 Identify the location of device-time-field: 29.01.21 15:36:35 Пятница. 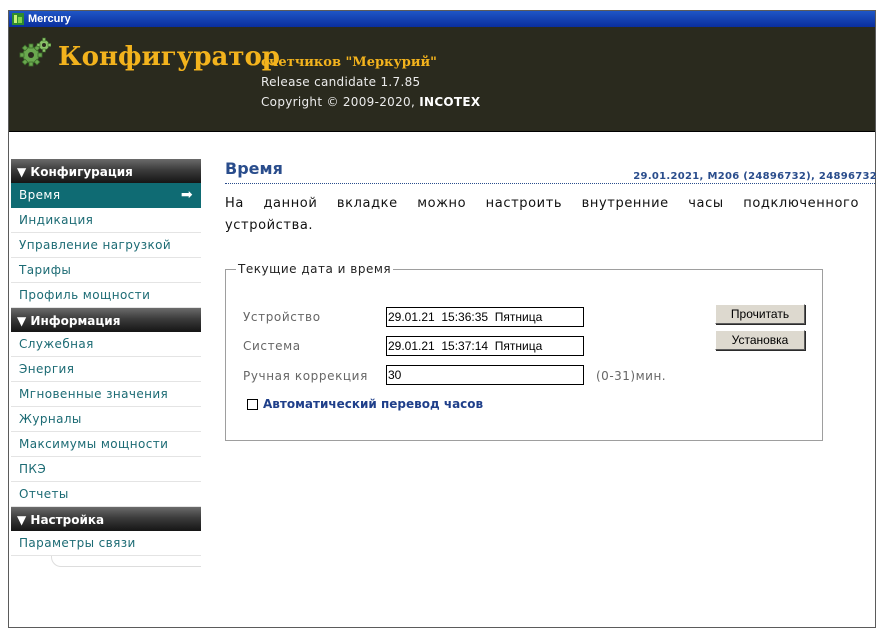
(485, 317).